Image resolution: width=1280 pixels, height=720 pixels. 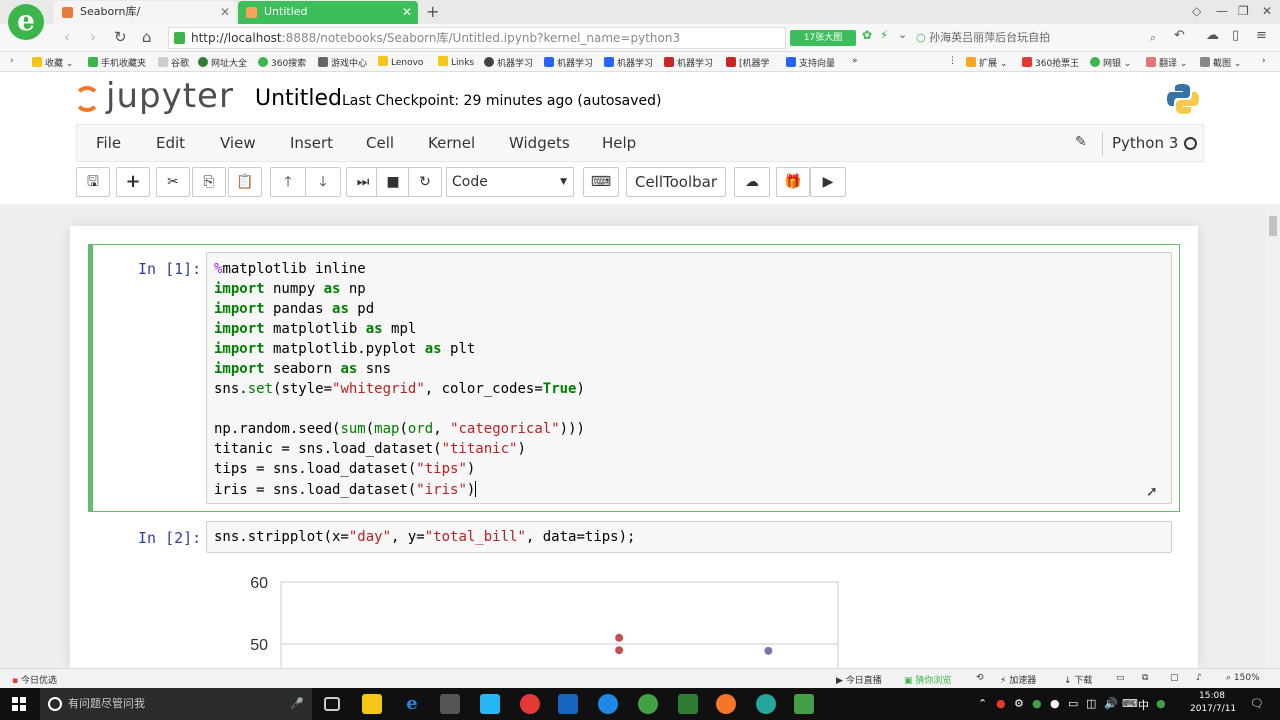 What do you see at coordinates (1261, 35) in the screenshot?
I see `menu-icon: ≡` at bounding box center [1261, 35].